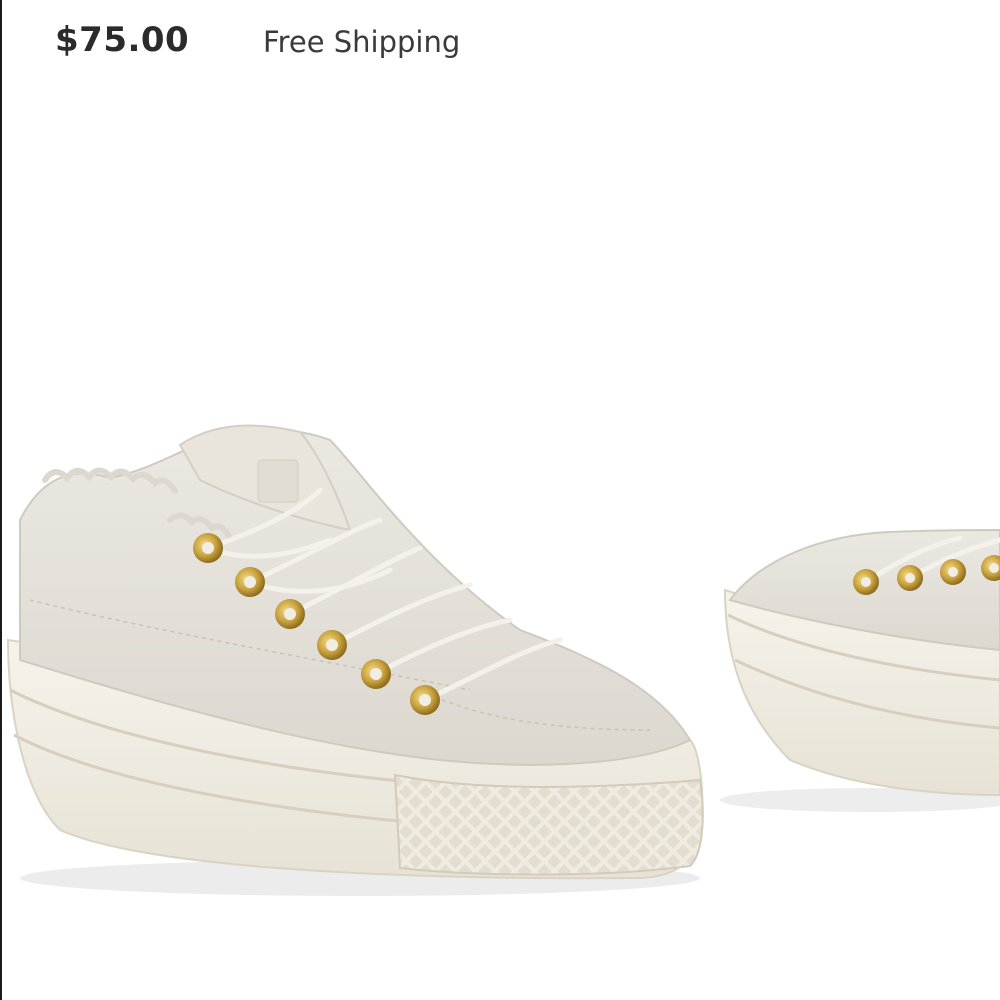 The width and height of the screenshot is (1000, 1000). Describe the element at coordinates (860, 670) in the screenshot. I see `second-sneaker` at that location.